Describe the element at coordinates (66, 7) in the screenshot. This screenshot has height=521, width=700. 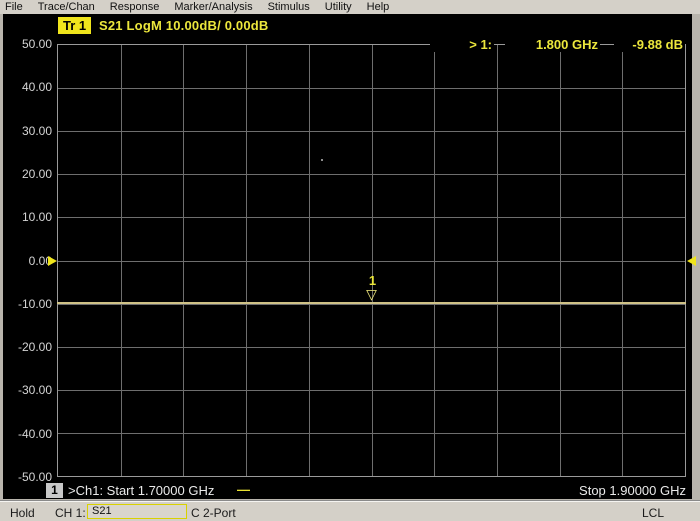
I see `menu-item-trace-chan: Trace/Chan` at that location.